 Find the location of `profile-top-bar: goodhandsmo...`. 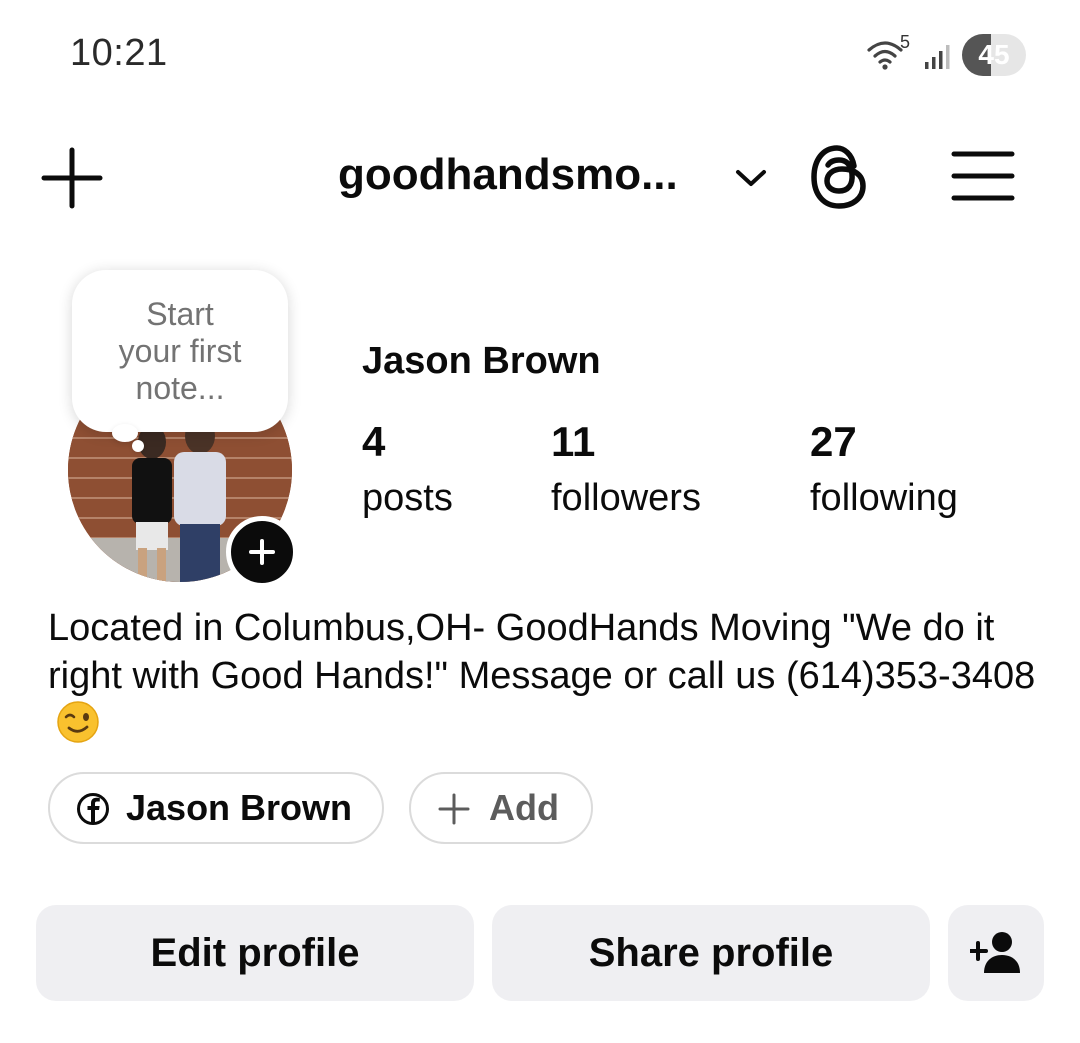

profile-top-bar: goodhandsmo... is located at coordinates (540, 180).